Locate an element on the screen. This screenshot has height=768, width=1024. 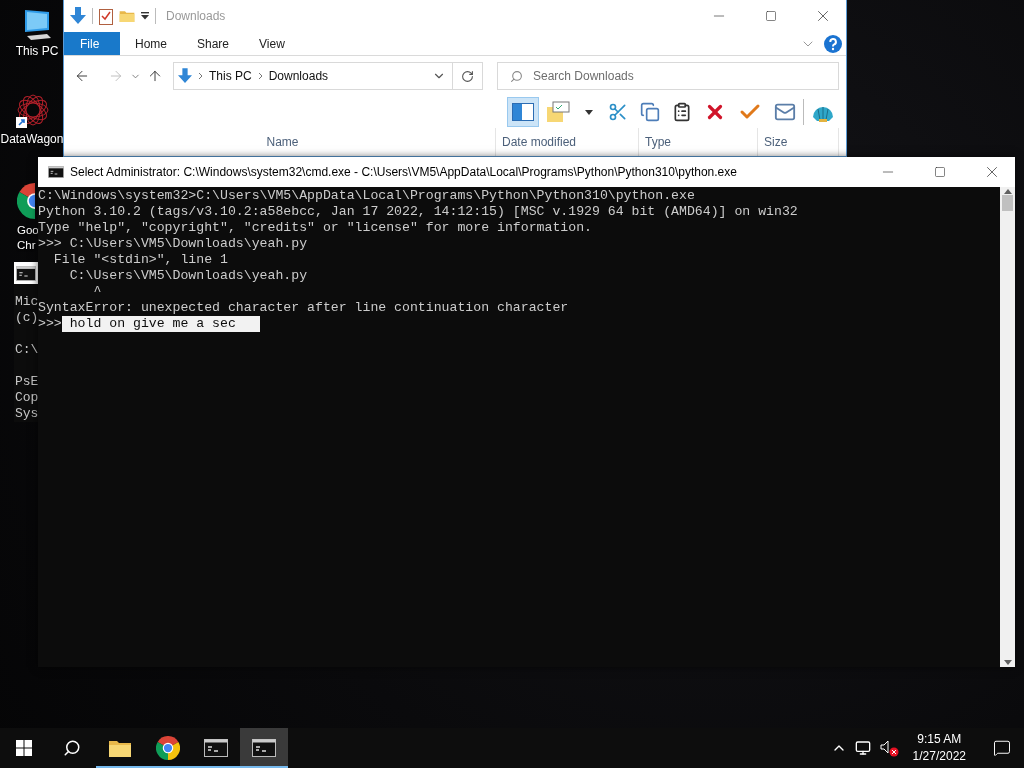
scrollbar is located at coordinates (1007, 427).